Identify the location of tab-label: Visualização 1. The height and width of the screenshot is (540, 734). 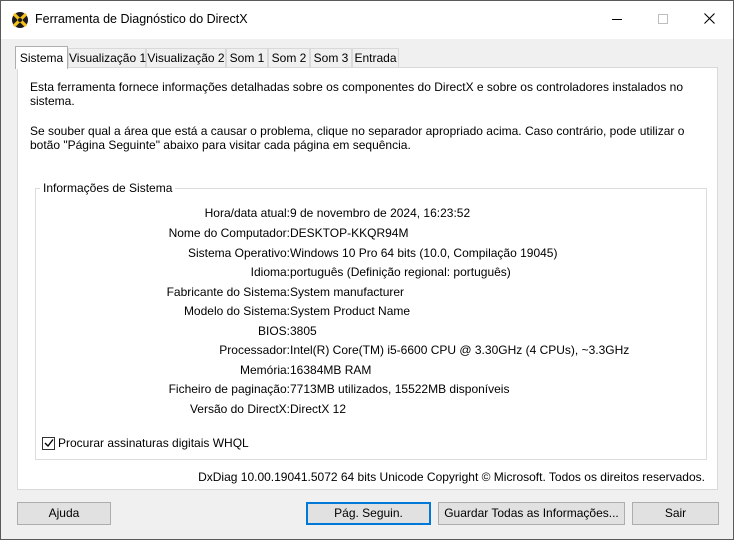
(108, 58).